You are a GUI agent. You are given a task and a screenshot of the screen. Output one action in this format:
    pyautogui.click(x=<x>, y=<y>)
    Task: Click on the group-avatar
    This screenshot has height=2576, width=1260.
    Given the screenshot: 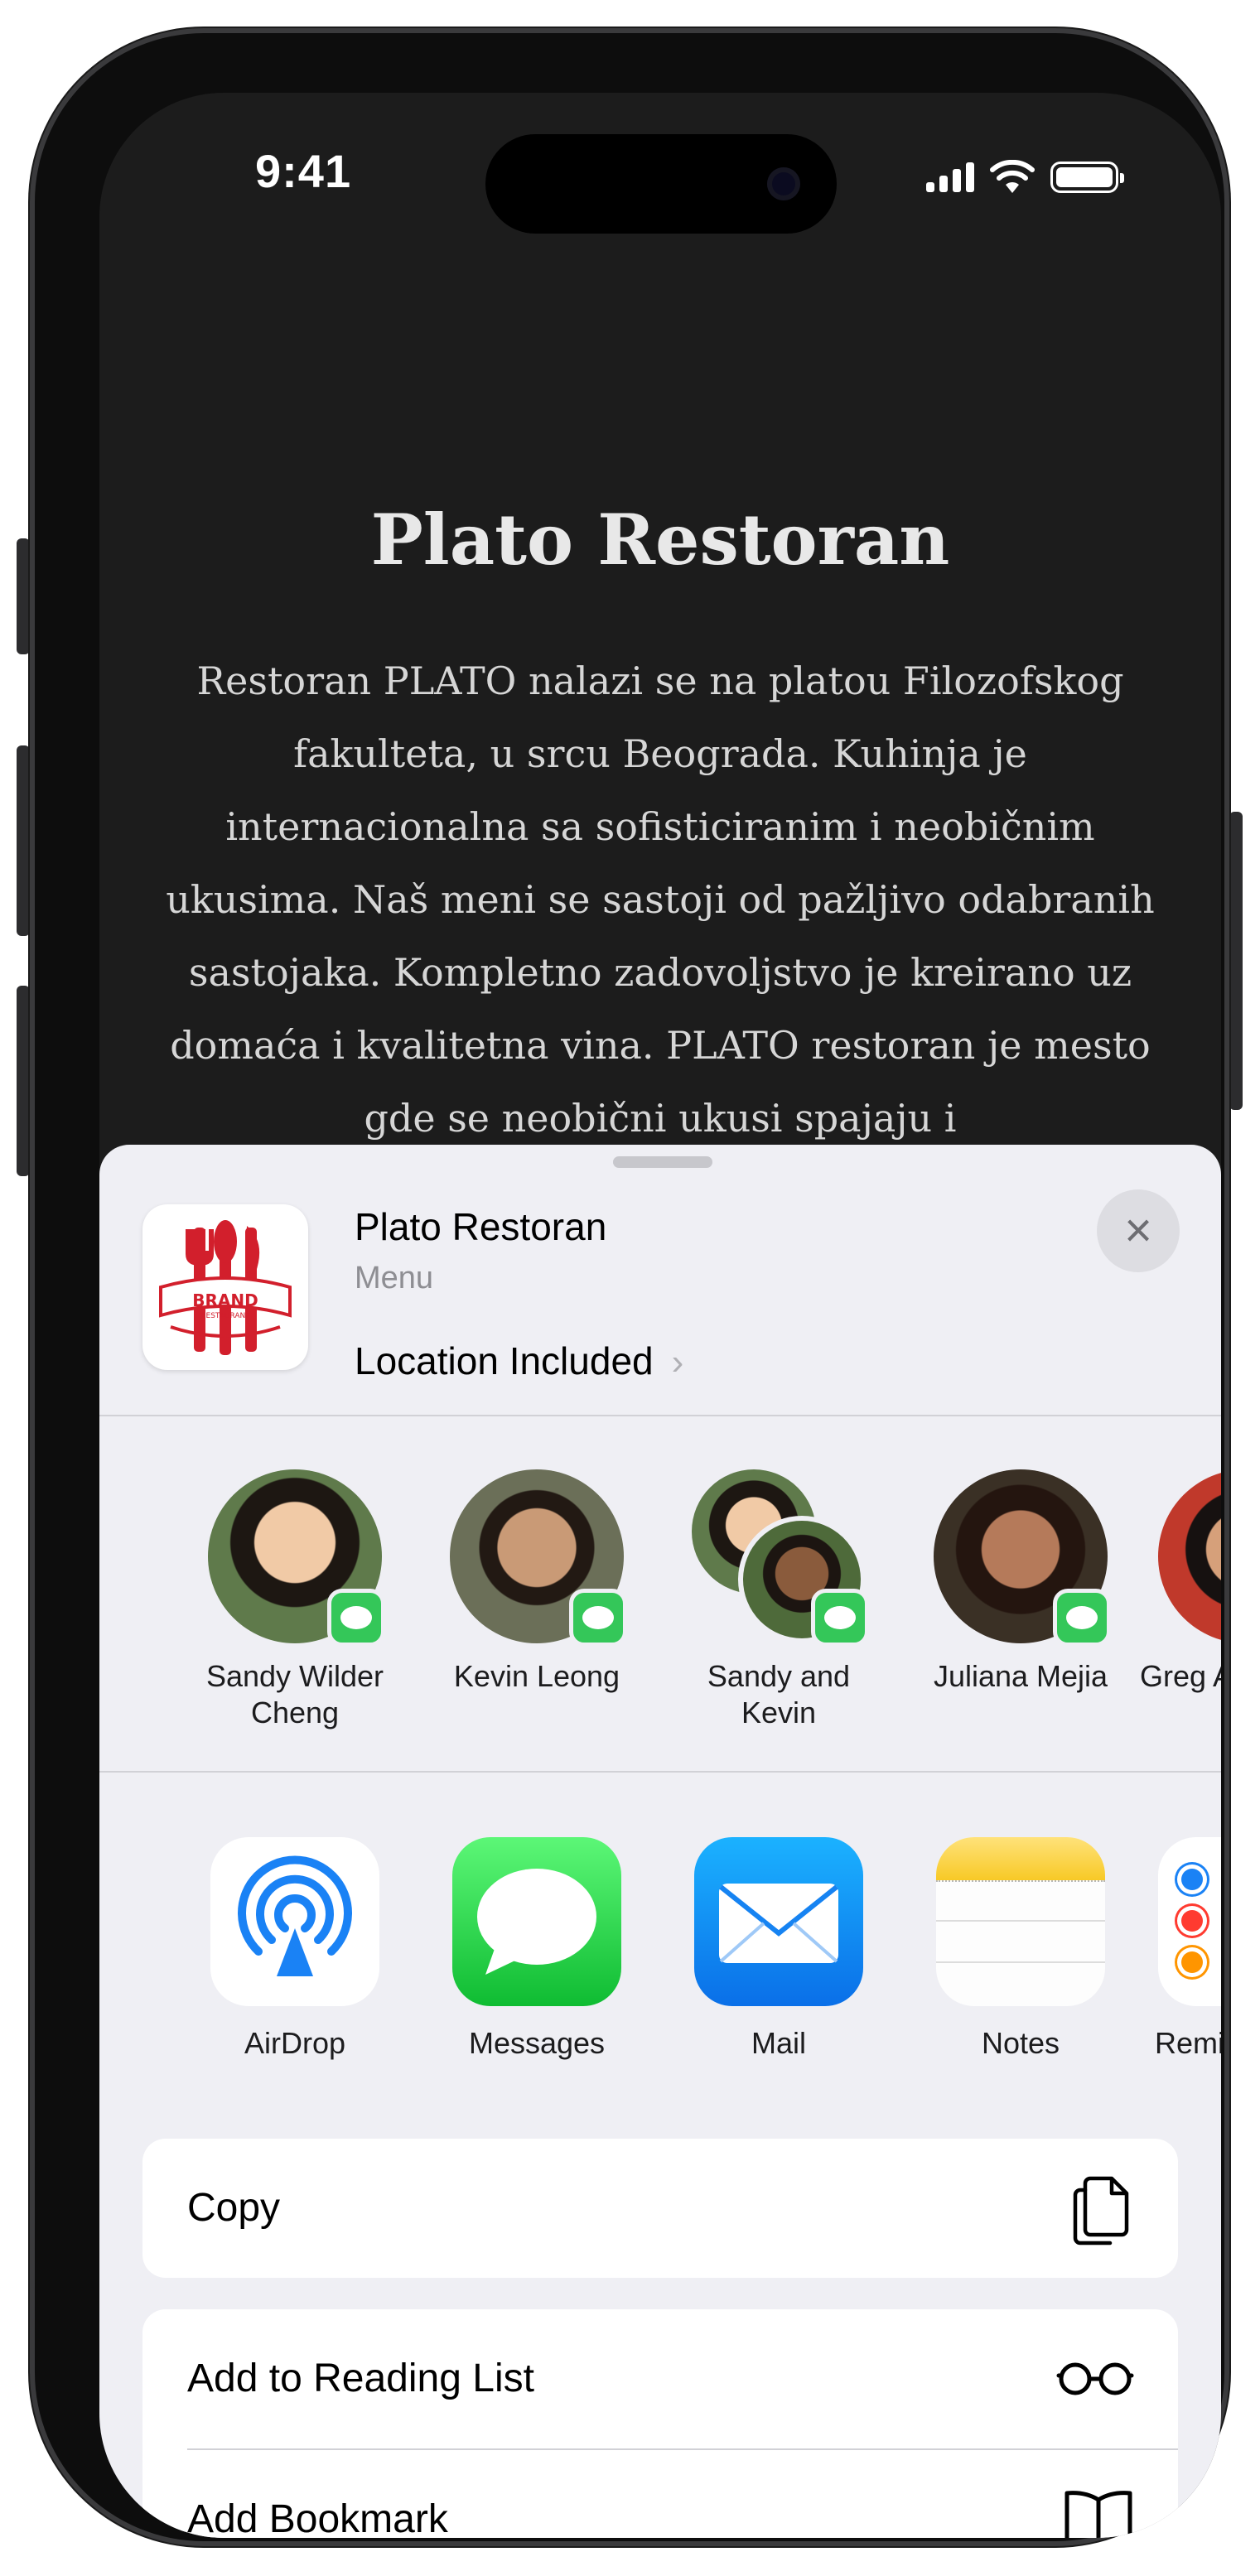 What is the action you would take?
    pyautogui.click(x=780, y=1558)
    